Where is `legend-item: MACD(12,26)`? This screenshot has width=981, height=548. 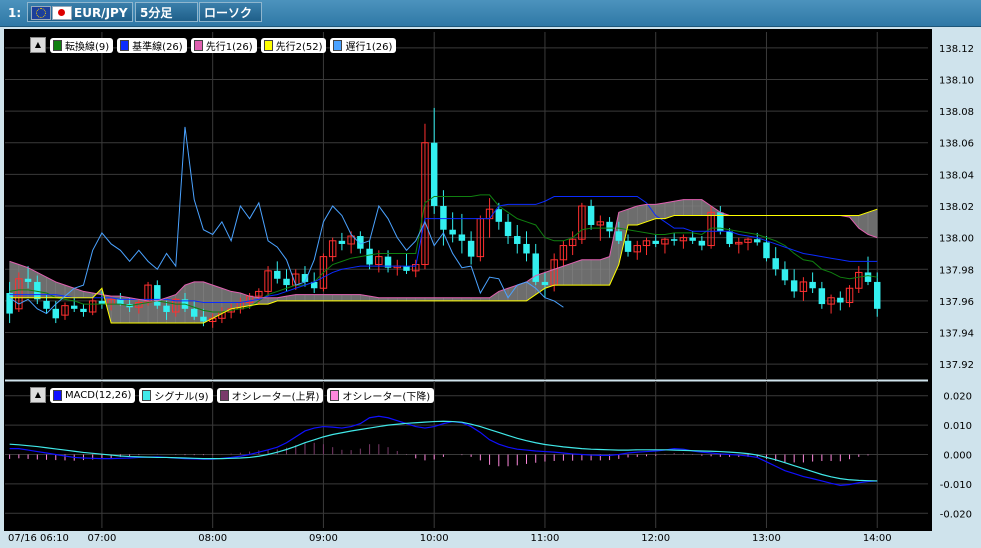
legend-item: MACD(12,26) is located at coordinates (93, 395).